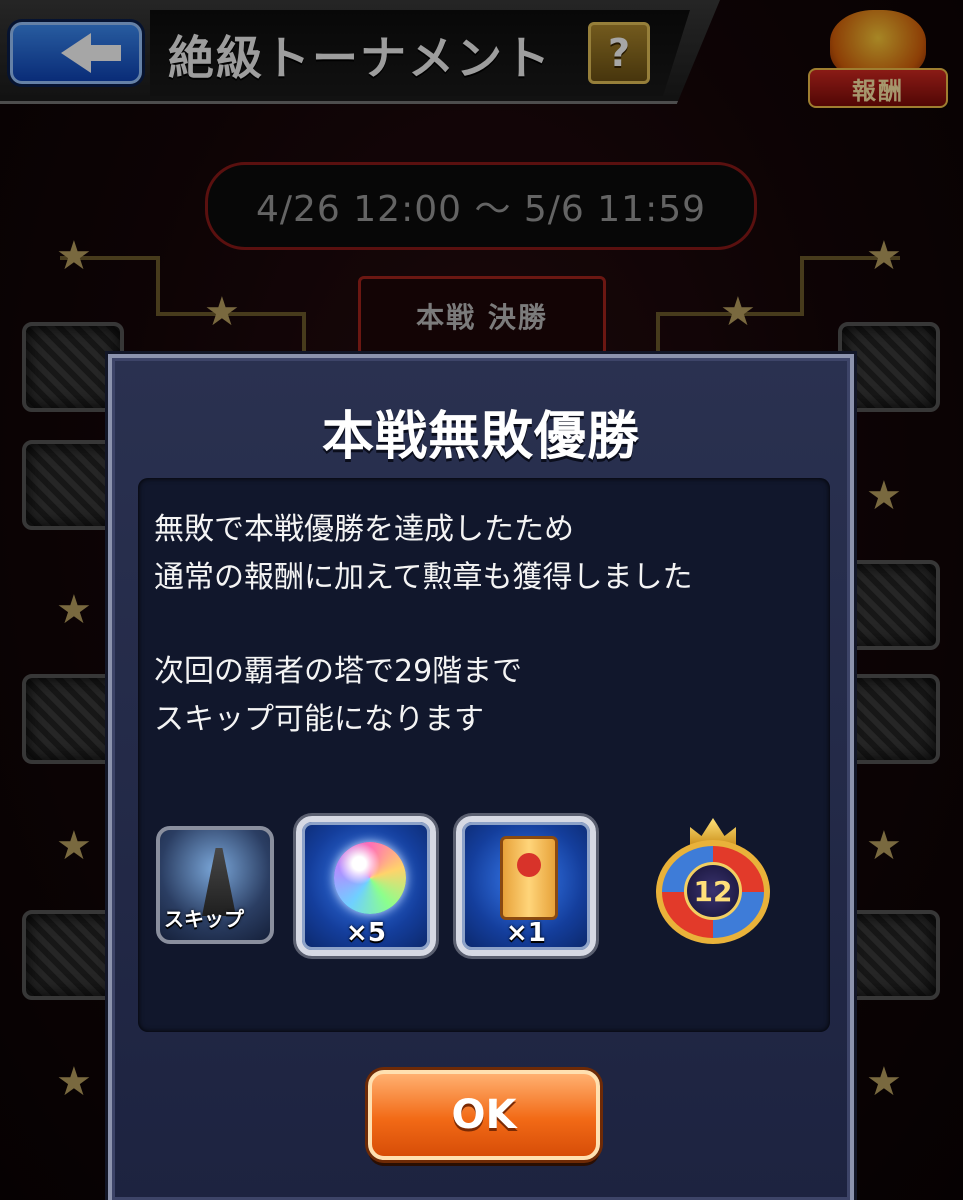  Describe the element at coordinates (215, 885) in the screenshot. I see `skip-reward: スキップ` at that location.